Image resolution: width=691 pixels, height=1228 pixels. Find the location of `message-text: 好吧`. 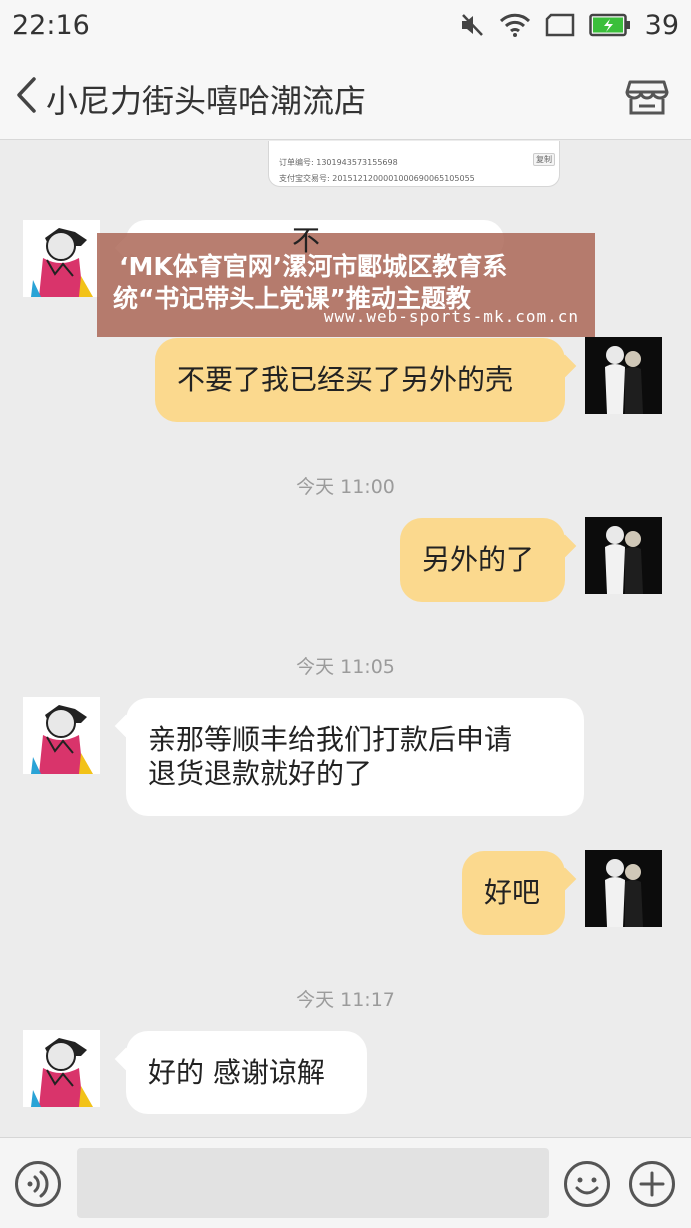

message-text: 好吧 is located at coordinates (512, 892).